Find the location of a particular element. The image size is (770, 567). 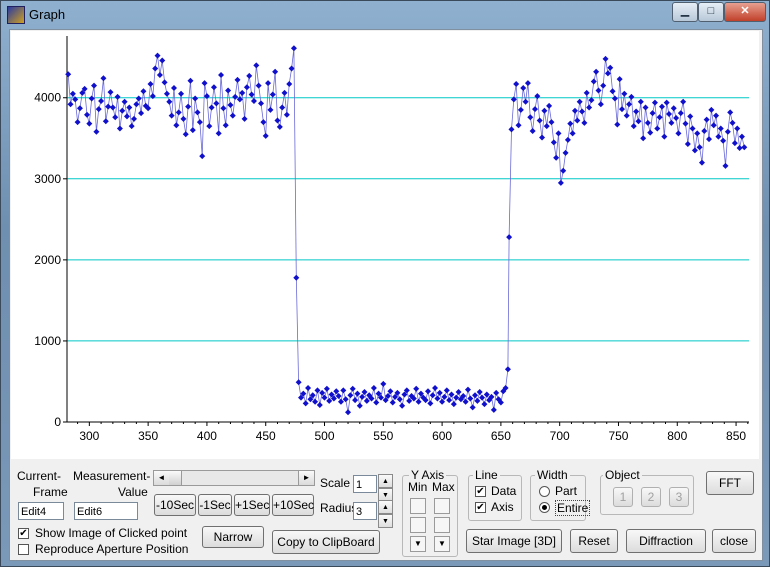

object-2-button: 2 is located at coordinates (651, 497).